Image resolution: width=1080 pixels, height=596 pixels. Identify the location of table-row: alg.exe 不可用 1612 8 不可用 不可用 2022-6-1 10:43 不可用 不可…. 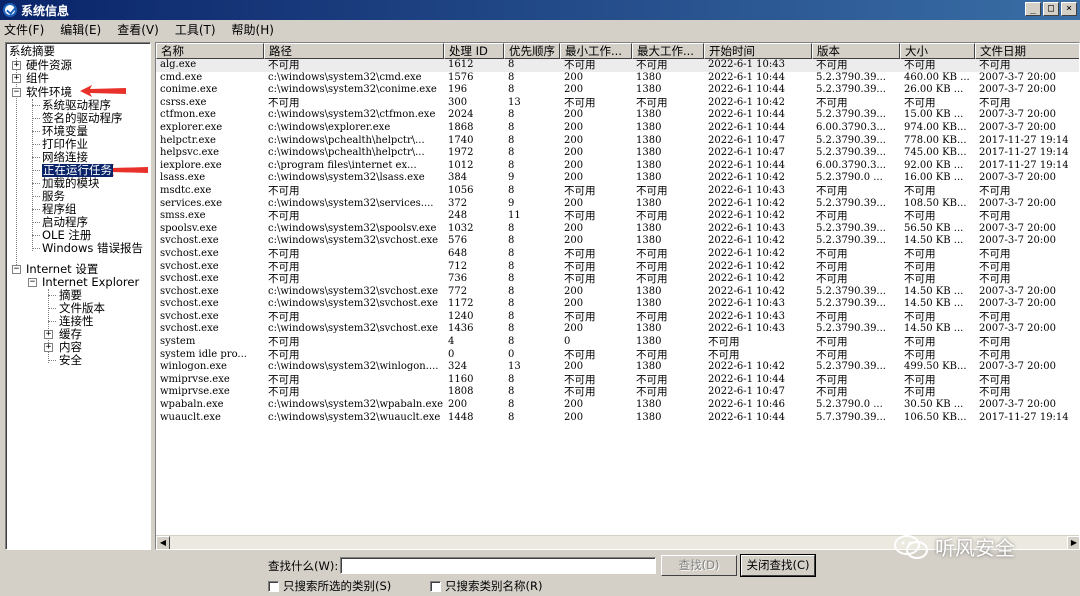
(617, 65).